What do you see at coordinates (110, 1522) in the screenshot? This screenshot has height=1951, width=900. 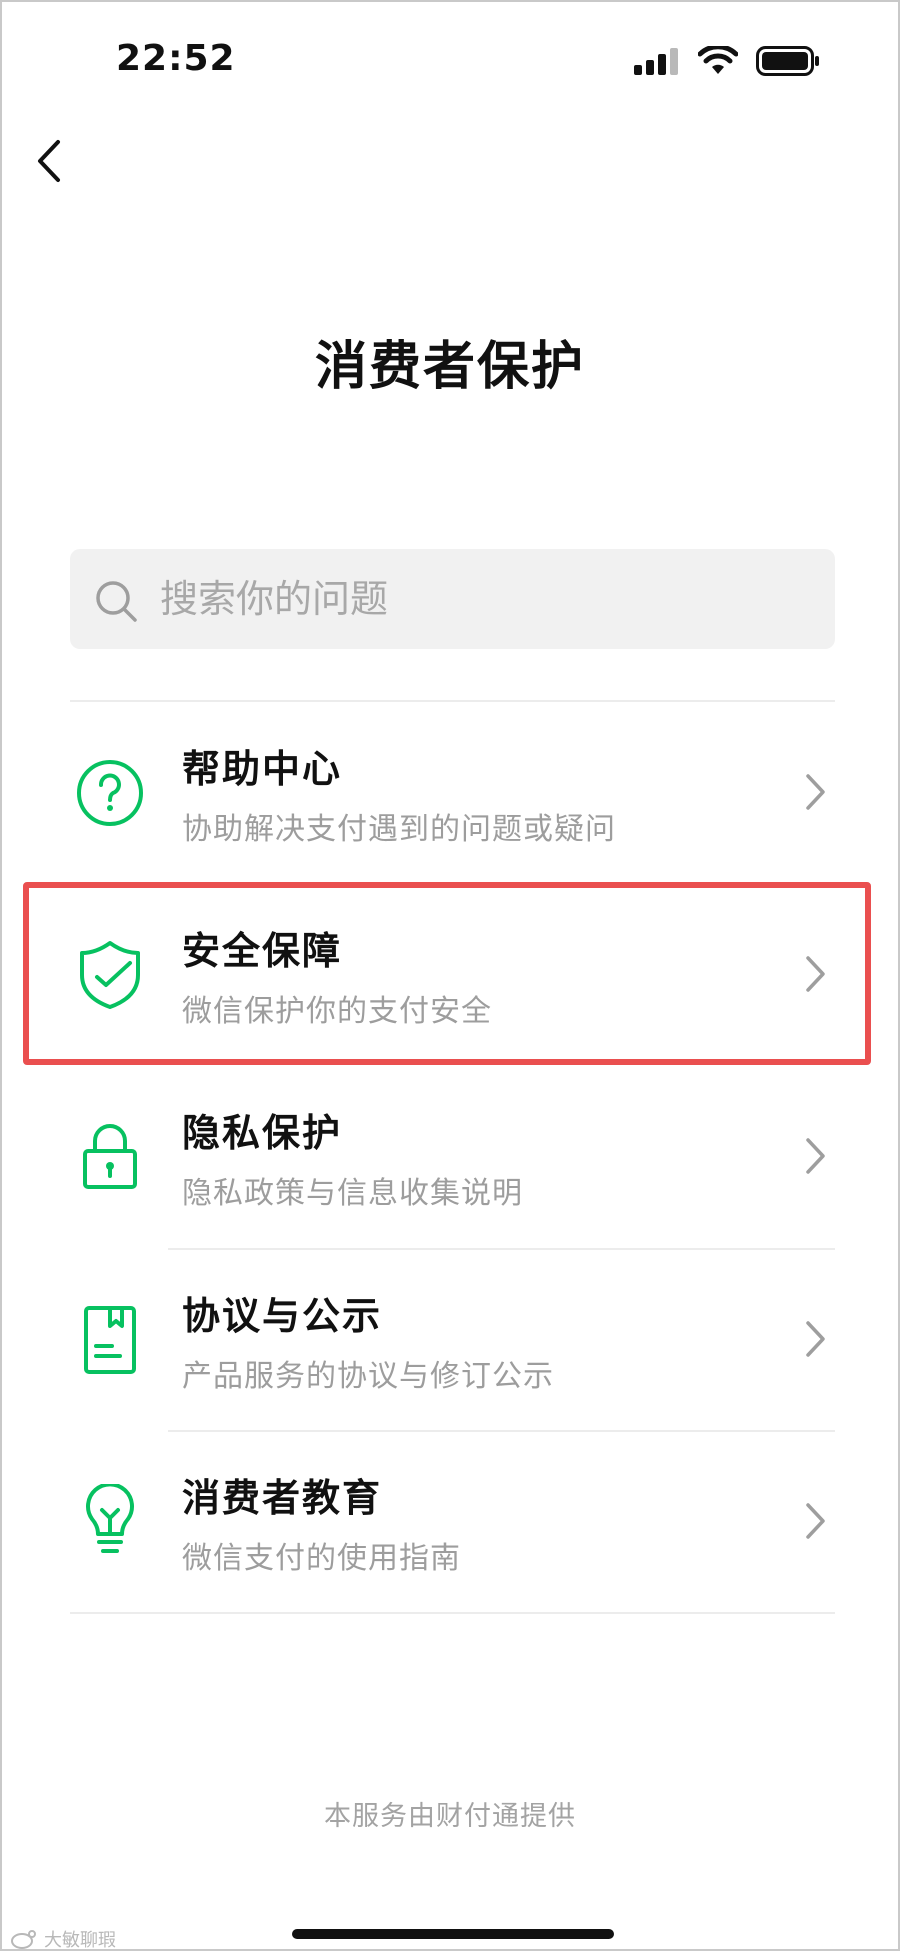 I see `lightbulb-icon` at bounding box center [110, 1522].